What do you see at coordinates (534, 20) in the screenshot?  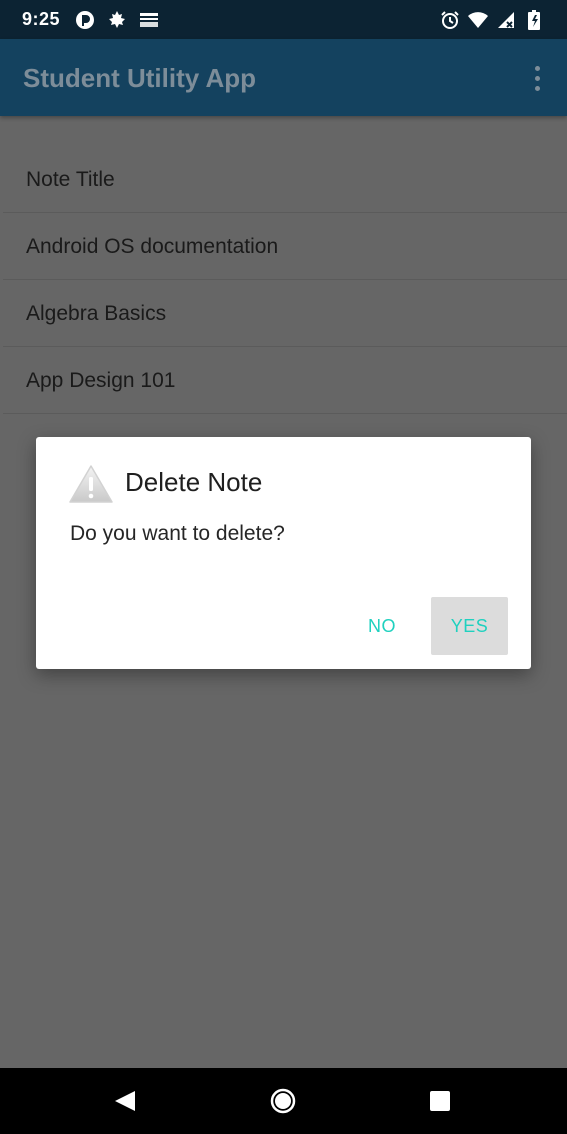 I see `battery-icon` at bounding box center [534, 20].